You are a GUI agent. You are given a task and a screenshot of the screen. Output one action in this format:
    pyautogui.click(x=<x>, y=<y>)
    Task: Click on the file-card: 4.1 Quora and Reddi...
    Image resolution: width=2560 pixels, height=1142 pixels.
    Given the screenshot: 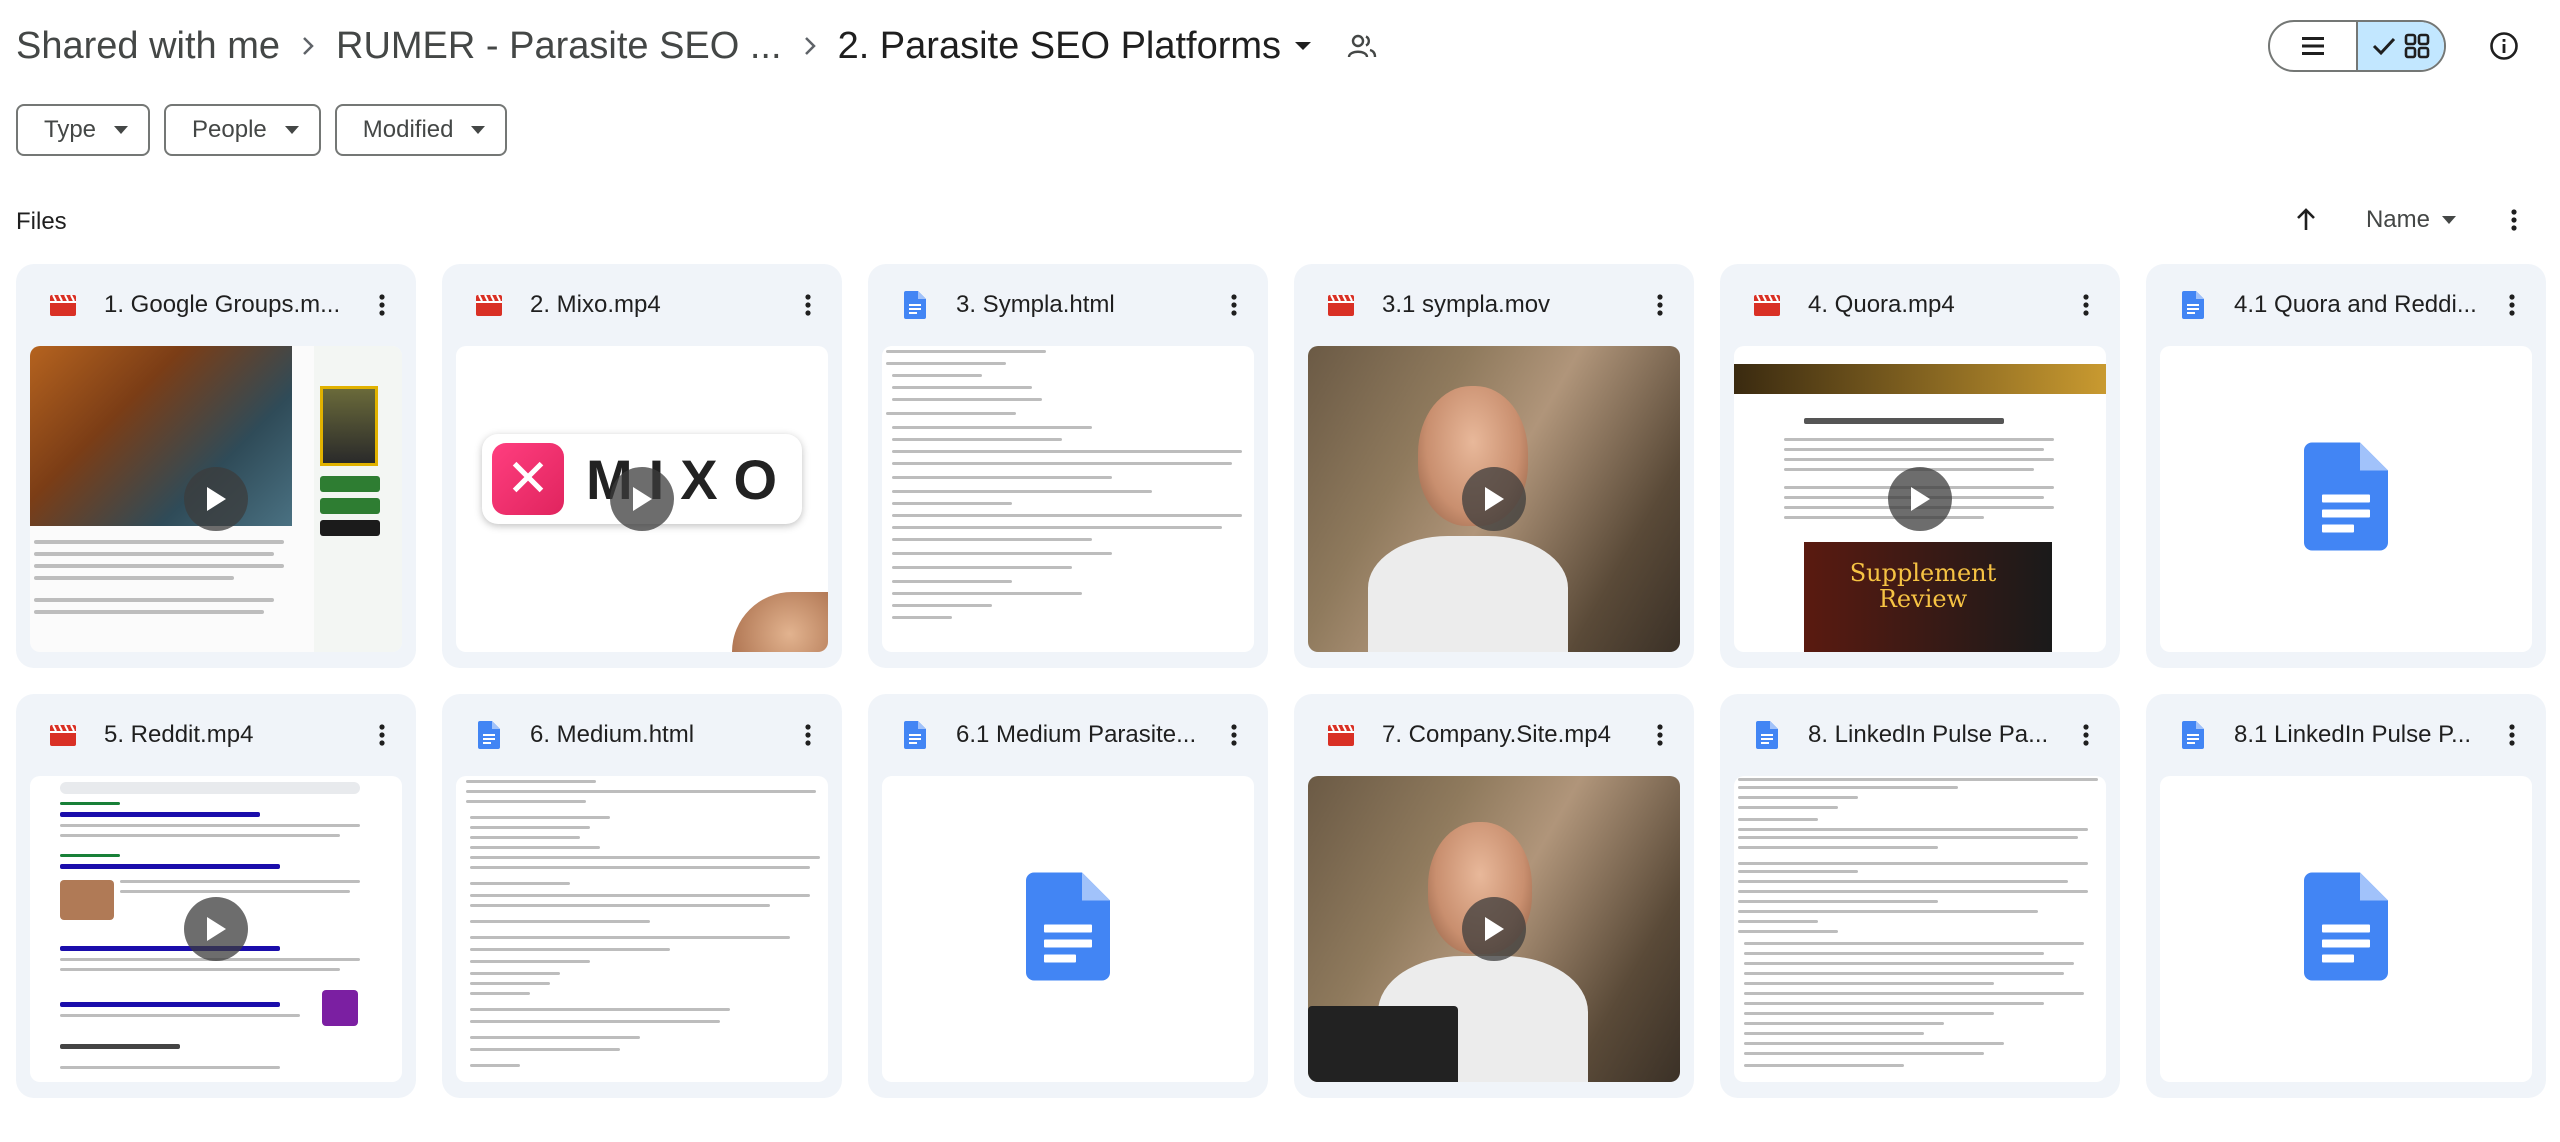 What is the action you would take?
    pyautogui.click(x=2346, y=466)
    